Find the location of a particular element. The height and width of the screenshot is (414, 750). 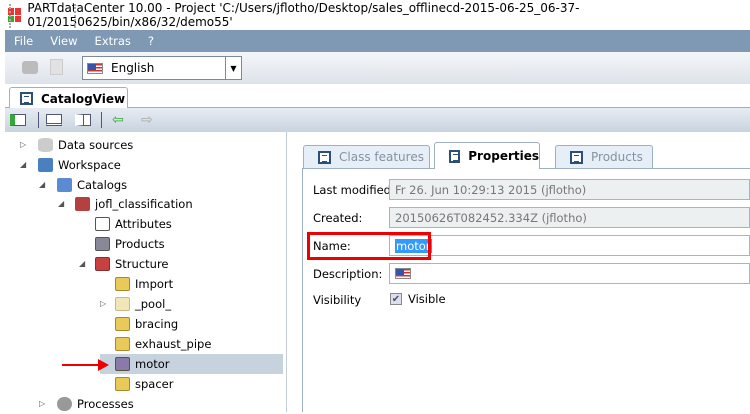

catalogs-icon is located at coordinates (64, 185).